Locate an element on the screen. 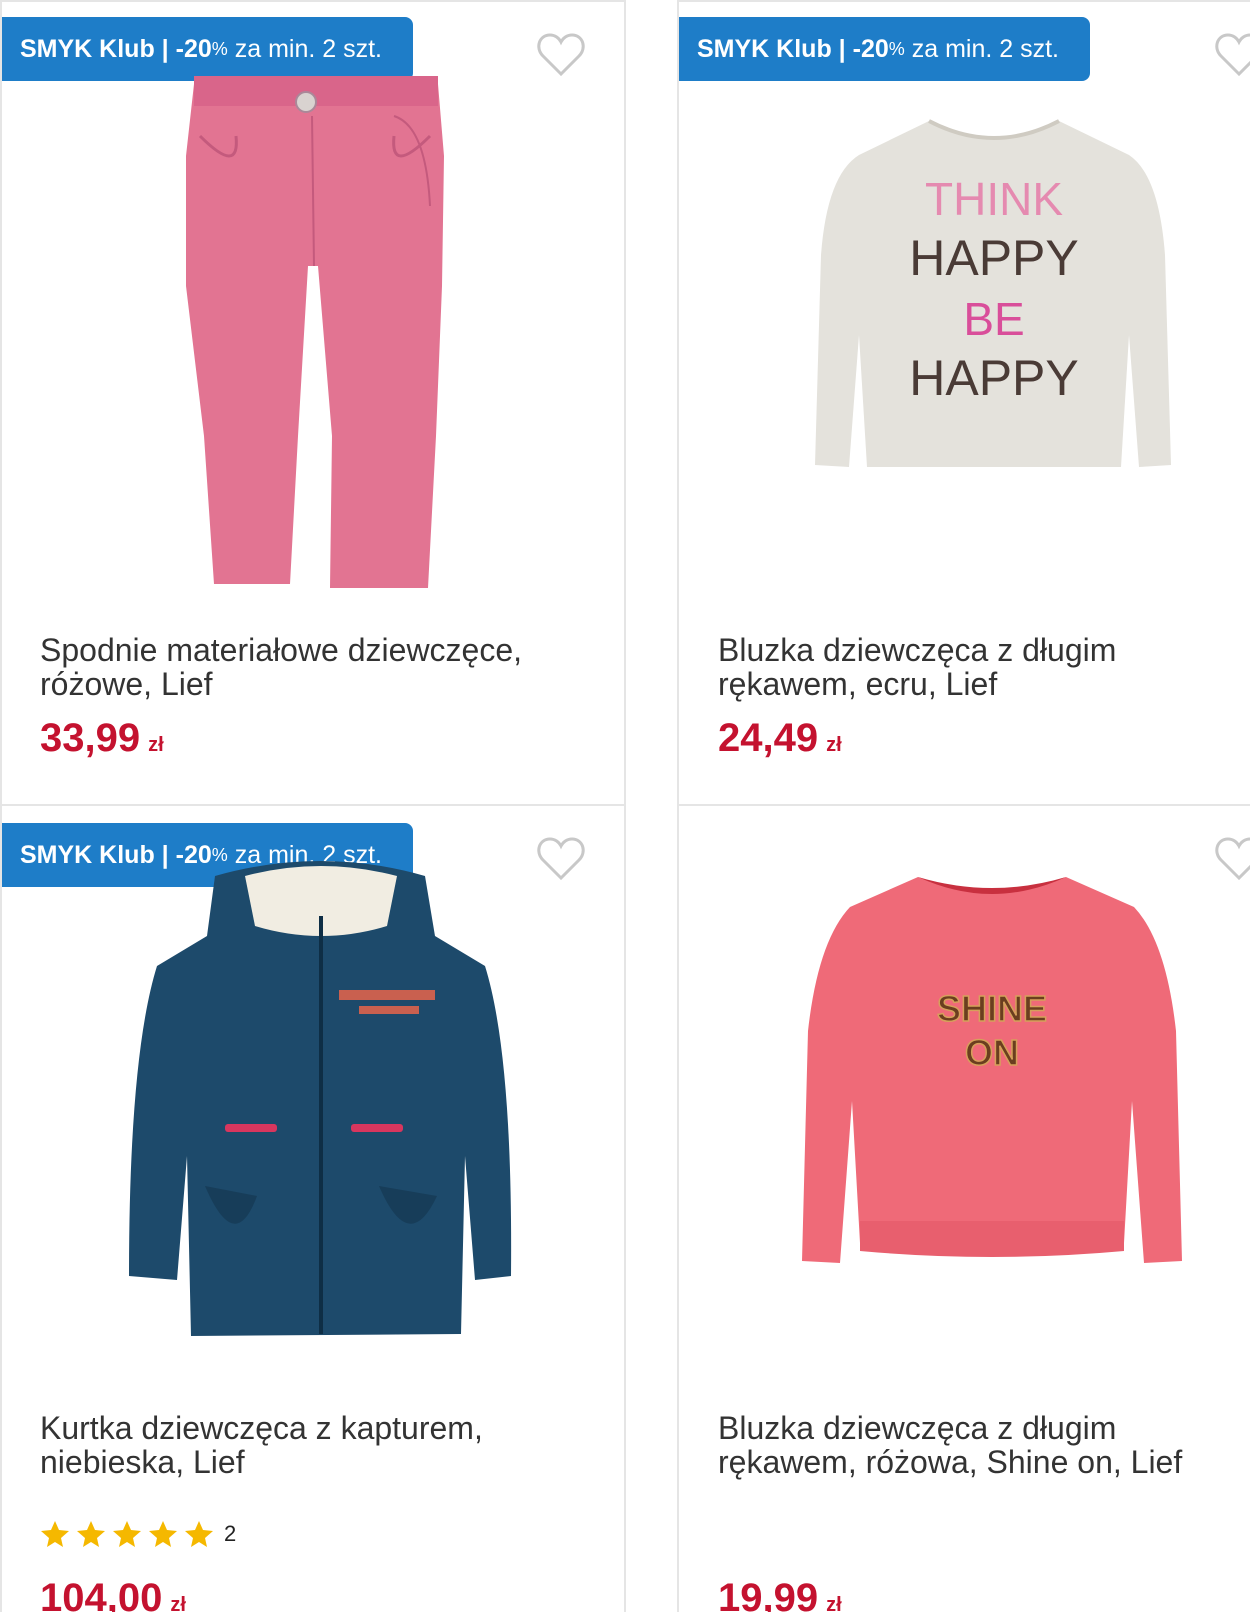  promo-badge: SMYK Klub | -20% za min. 2 szt. is located at coordinates (884, 49).